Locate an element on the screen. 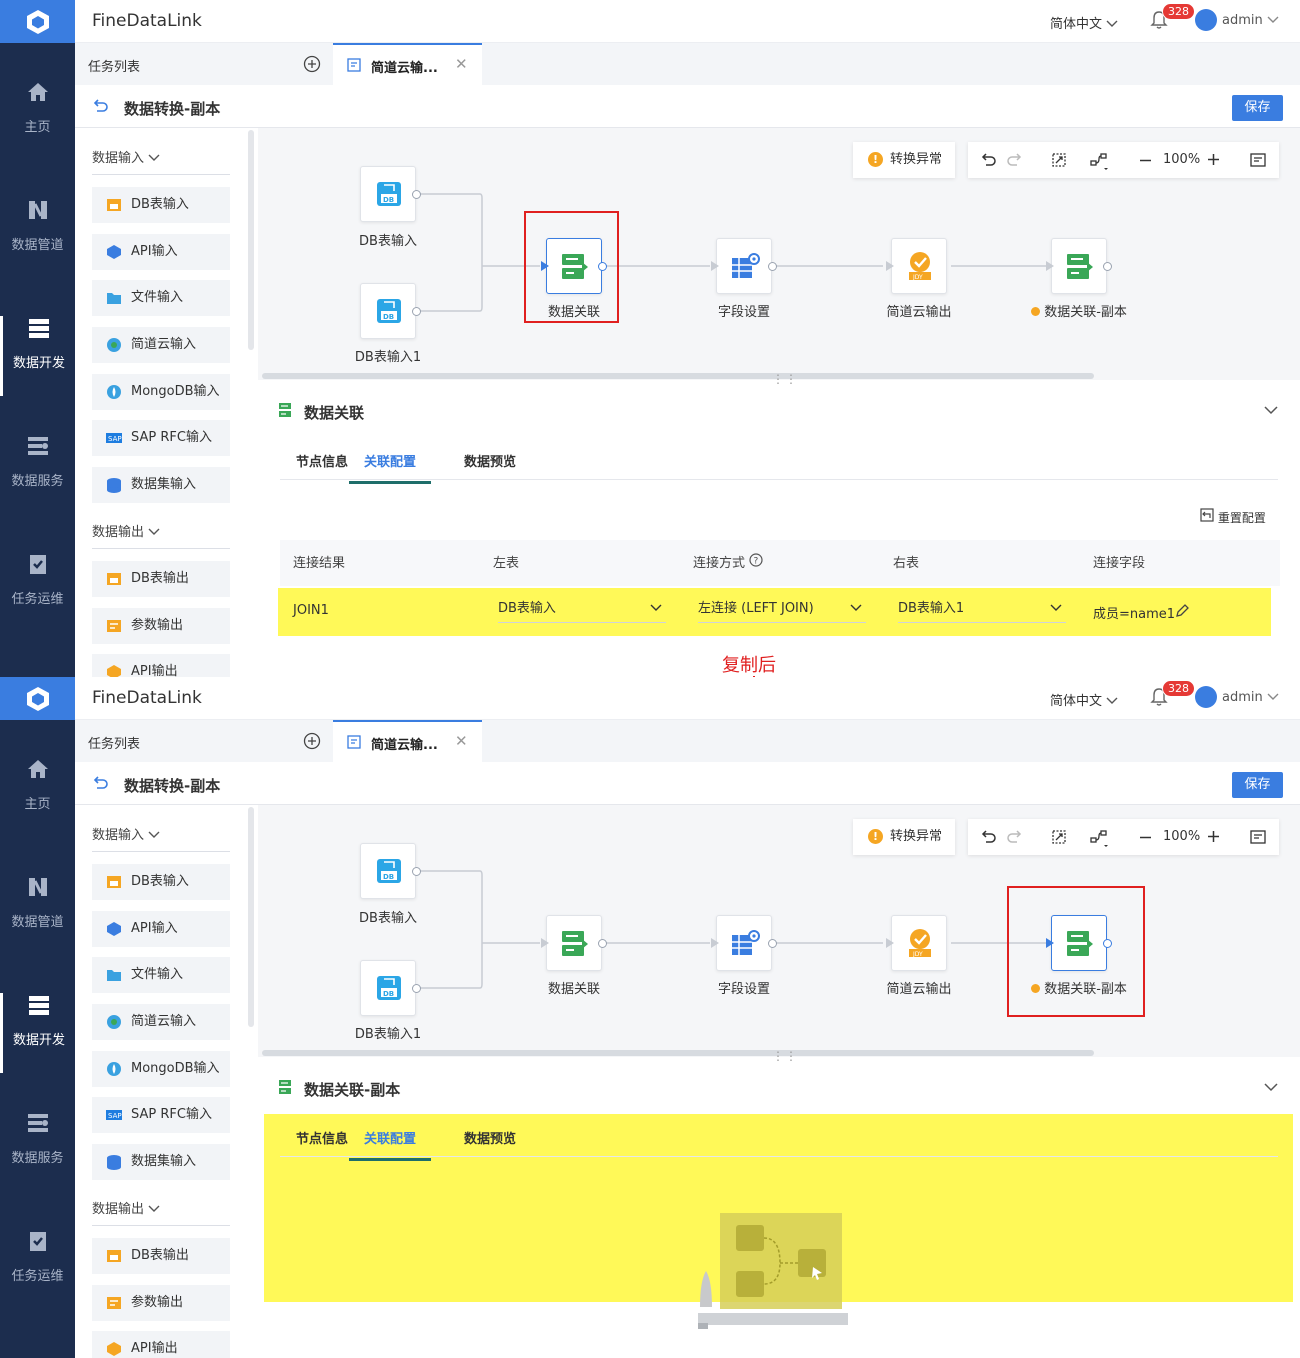 The image size is (1300, 1358). save-button: 保存 is located at coordinates (1257, 108).